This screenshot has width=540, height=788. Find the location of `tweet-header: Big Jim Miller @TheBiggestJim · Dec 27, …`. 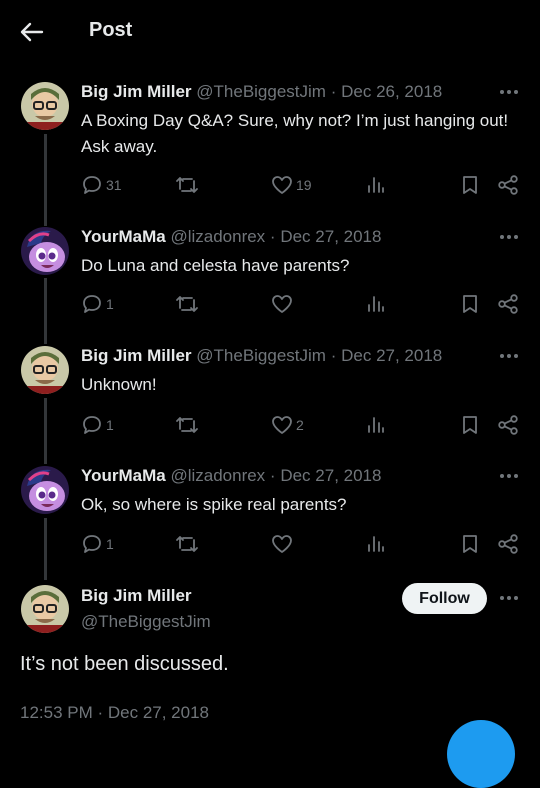

tweet-header: Big Jim Miller @TheBiggestJim · Dec 27, … is located at coordinates (261, 356).